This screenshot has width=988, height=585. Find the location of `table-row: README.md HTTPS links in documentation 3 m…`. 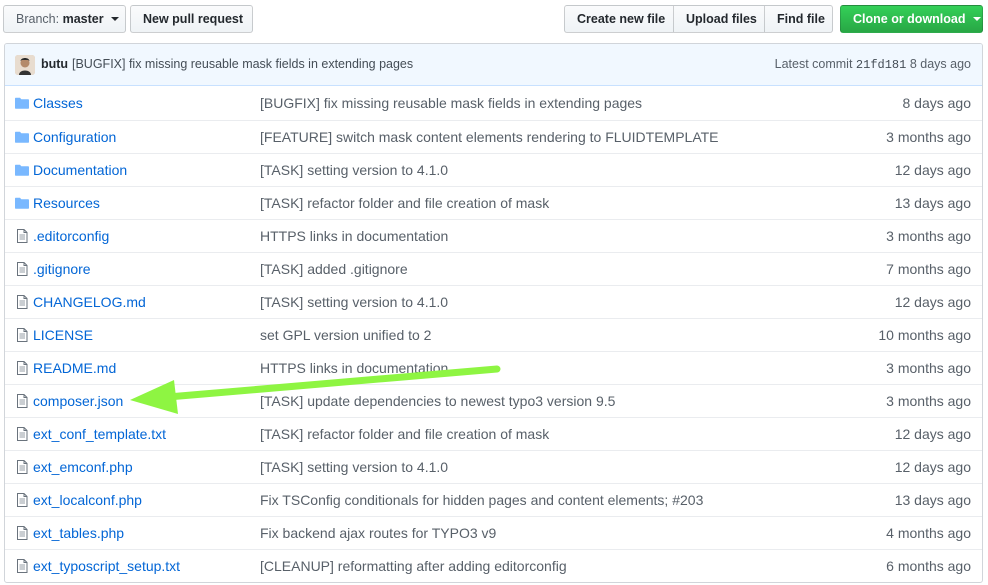

table-row: README.md HTTPS links in documentation 3 m… is located at coordinates (493, 367).